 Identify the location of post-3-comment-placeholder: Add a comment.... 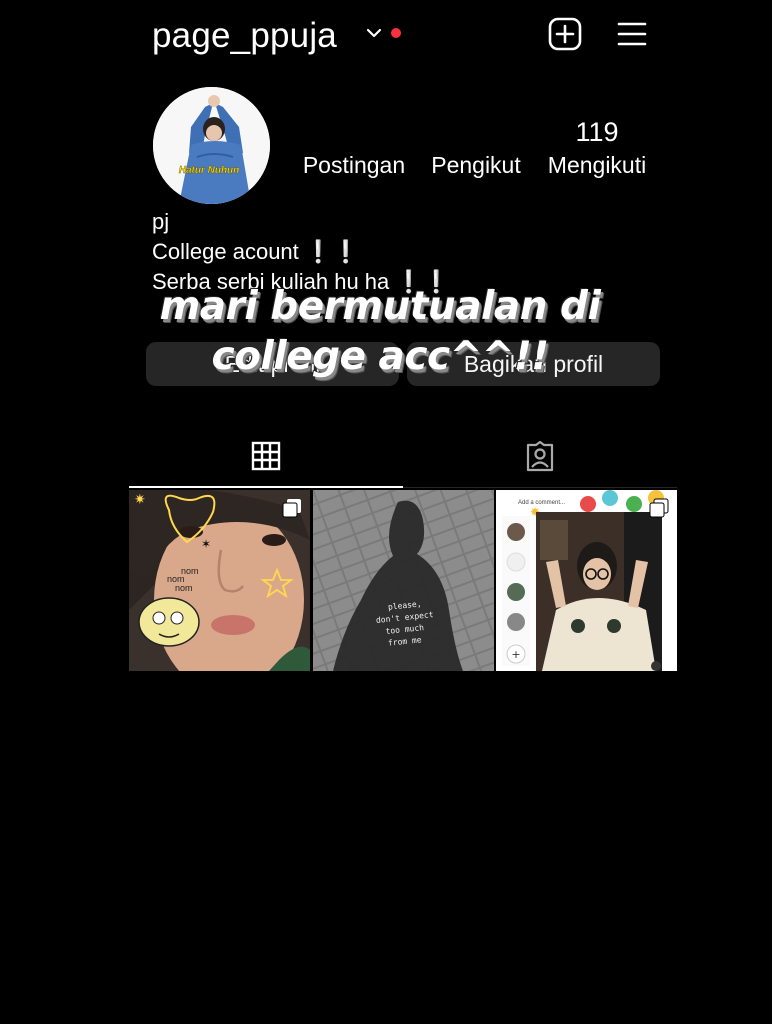
(541, 503).